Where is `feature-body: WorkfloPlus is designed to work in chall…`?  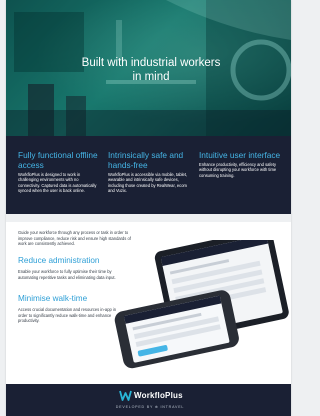
feature-body: WorkfloPlus is designed to work in chall… is located at coordinates (57, 183).